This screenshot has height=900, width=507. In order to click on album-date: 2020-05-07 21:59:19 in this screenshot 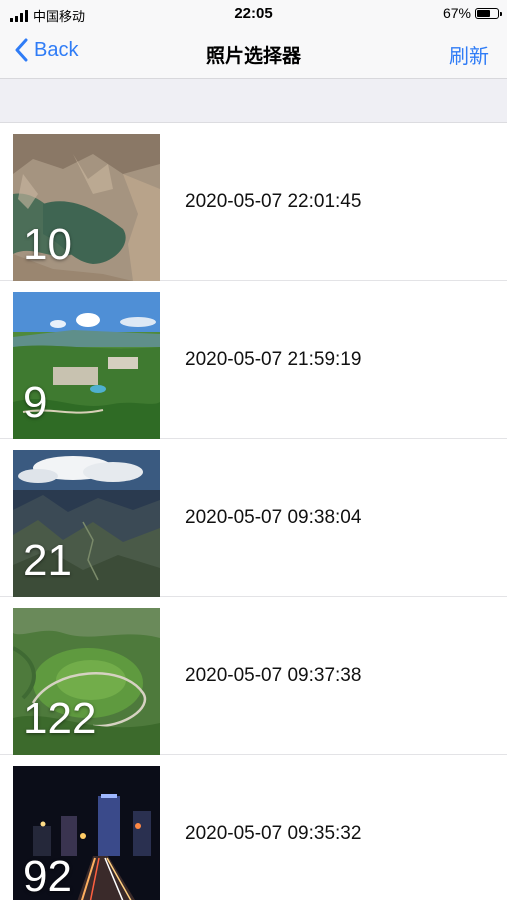, I will do `click(273, 359)`.